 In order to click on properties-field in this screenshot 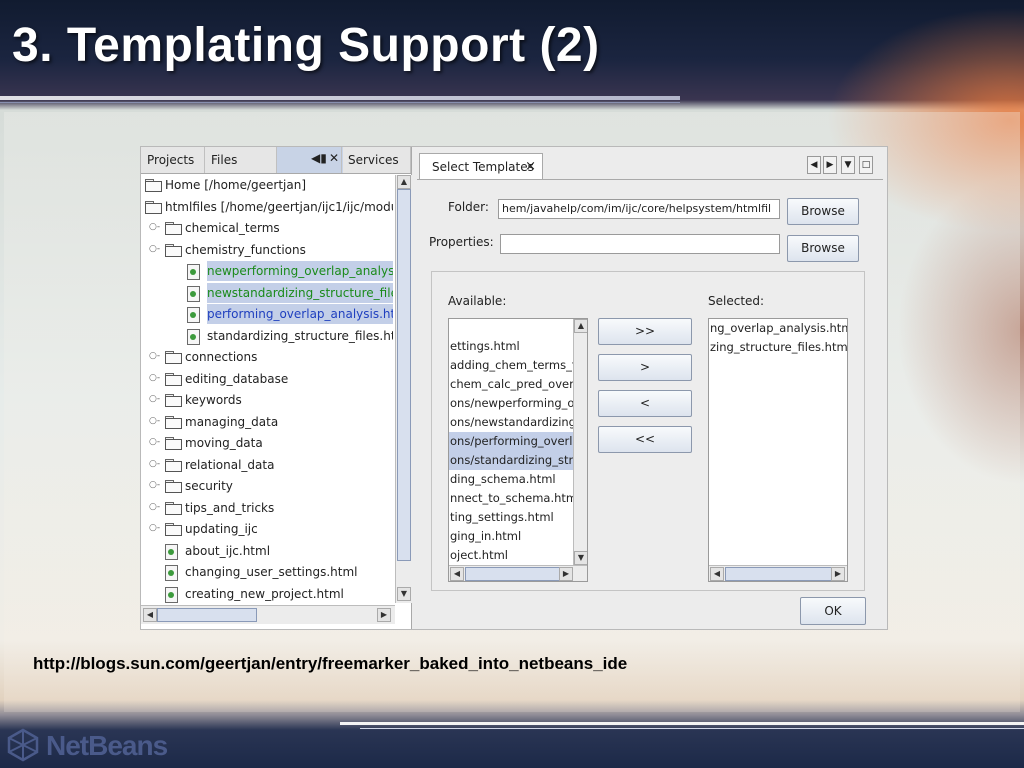, I will do `click(640, 244)`.